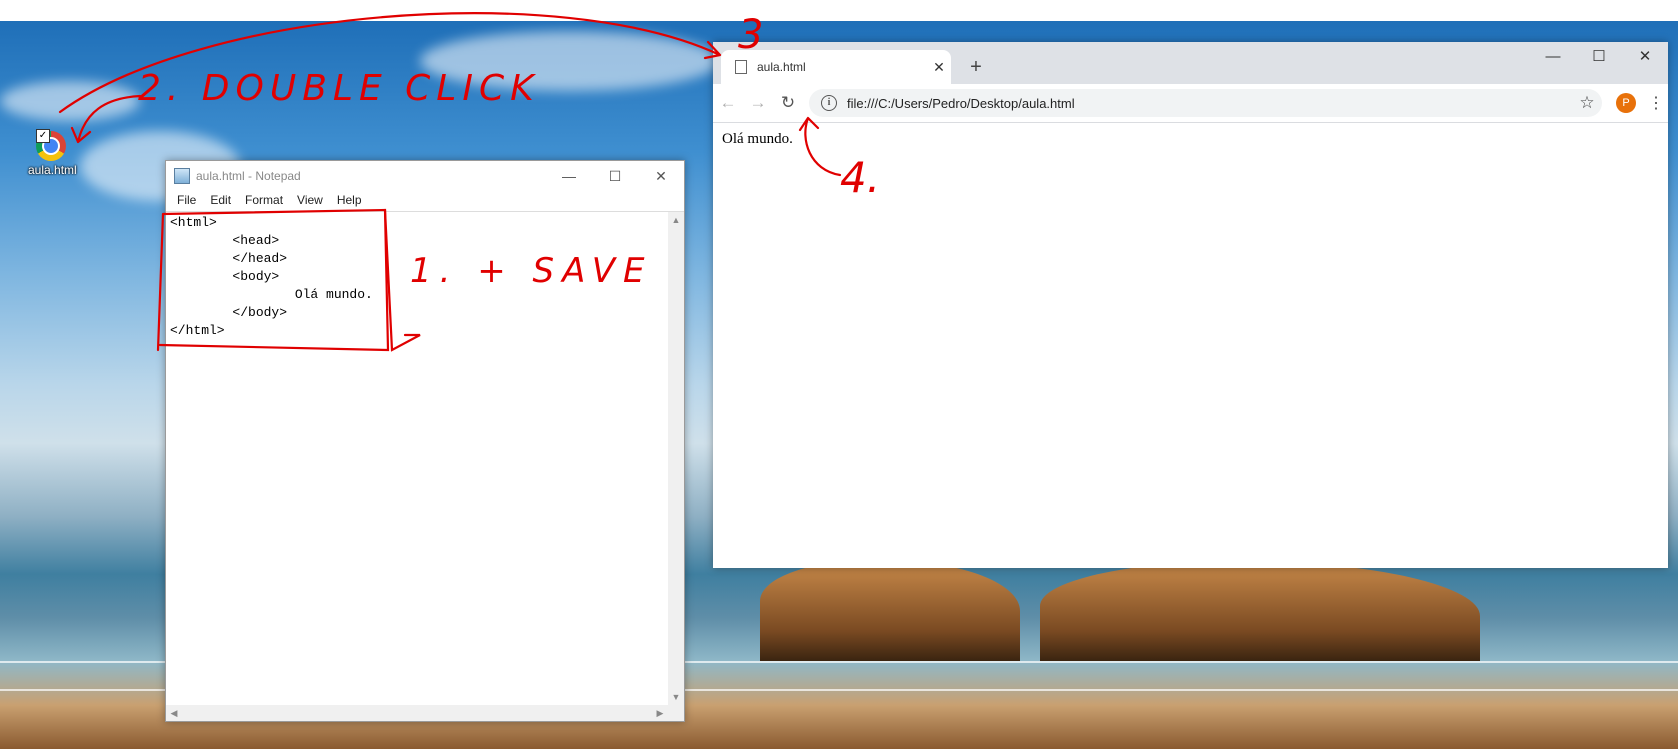  What do you see at coordinates (1626, 103) in the screenshot?
I see `profile-avatar: P` at bounding box center [1626, 103].